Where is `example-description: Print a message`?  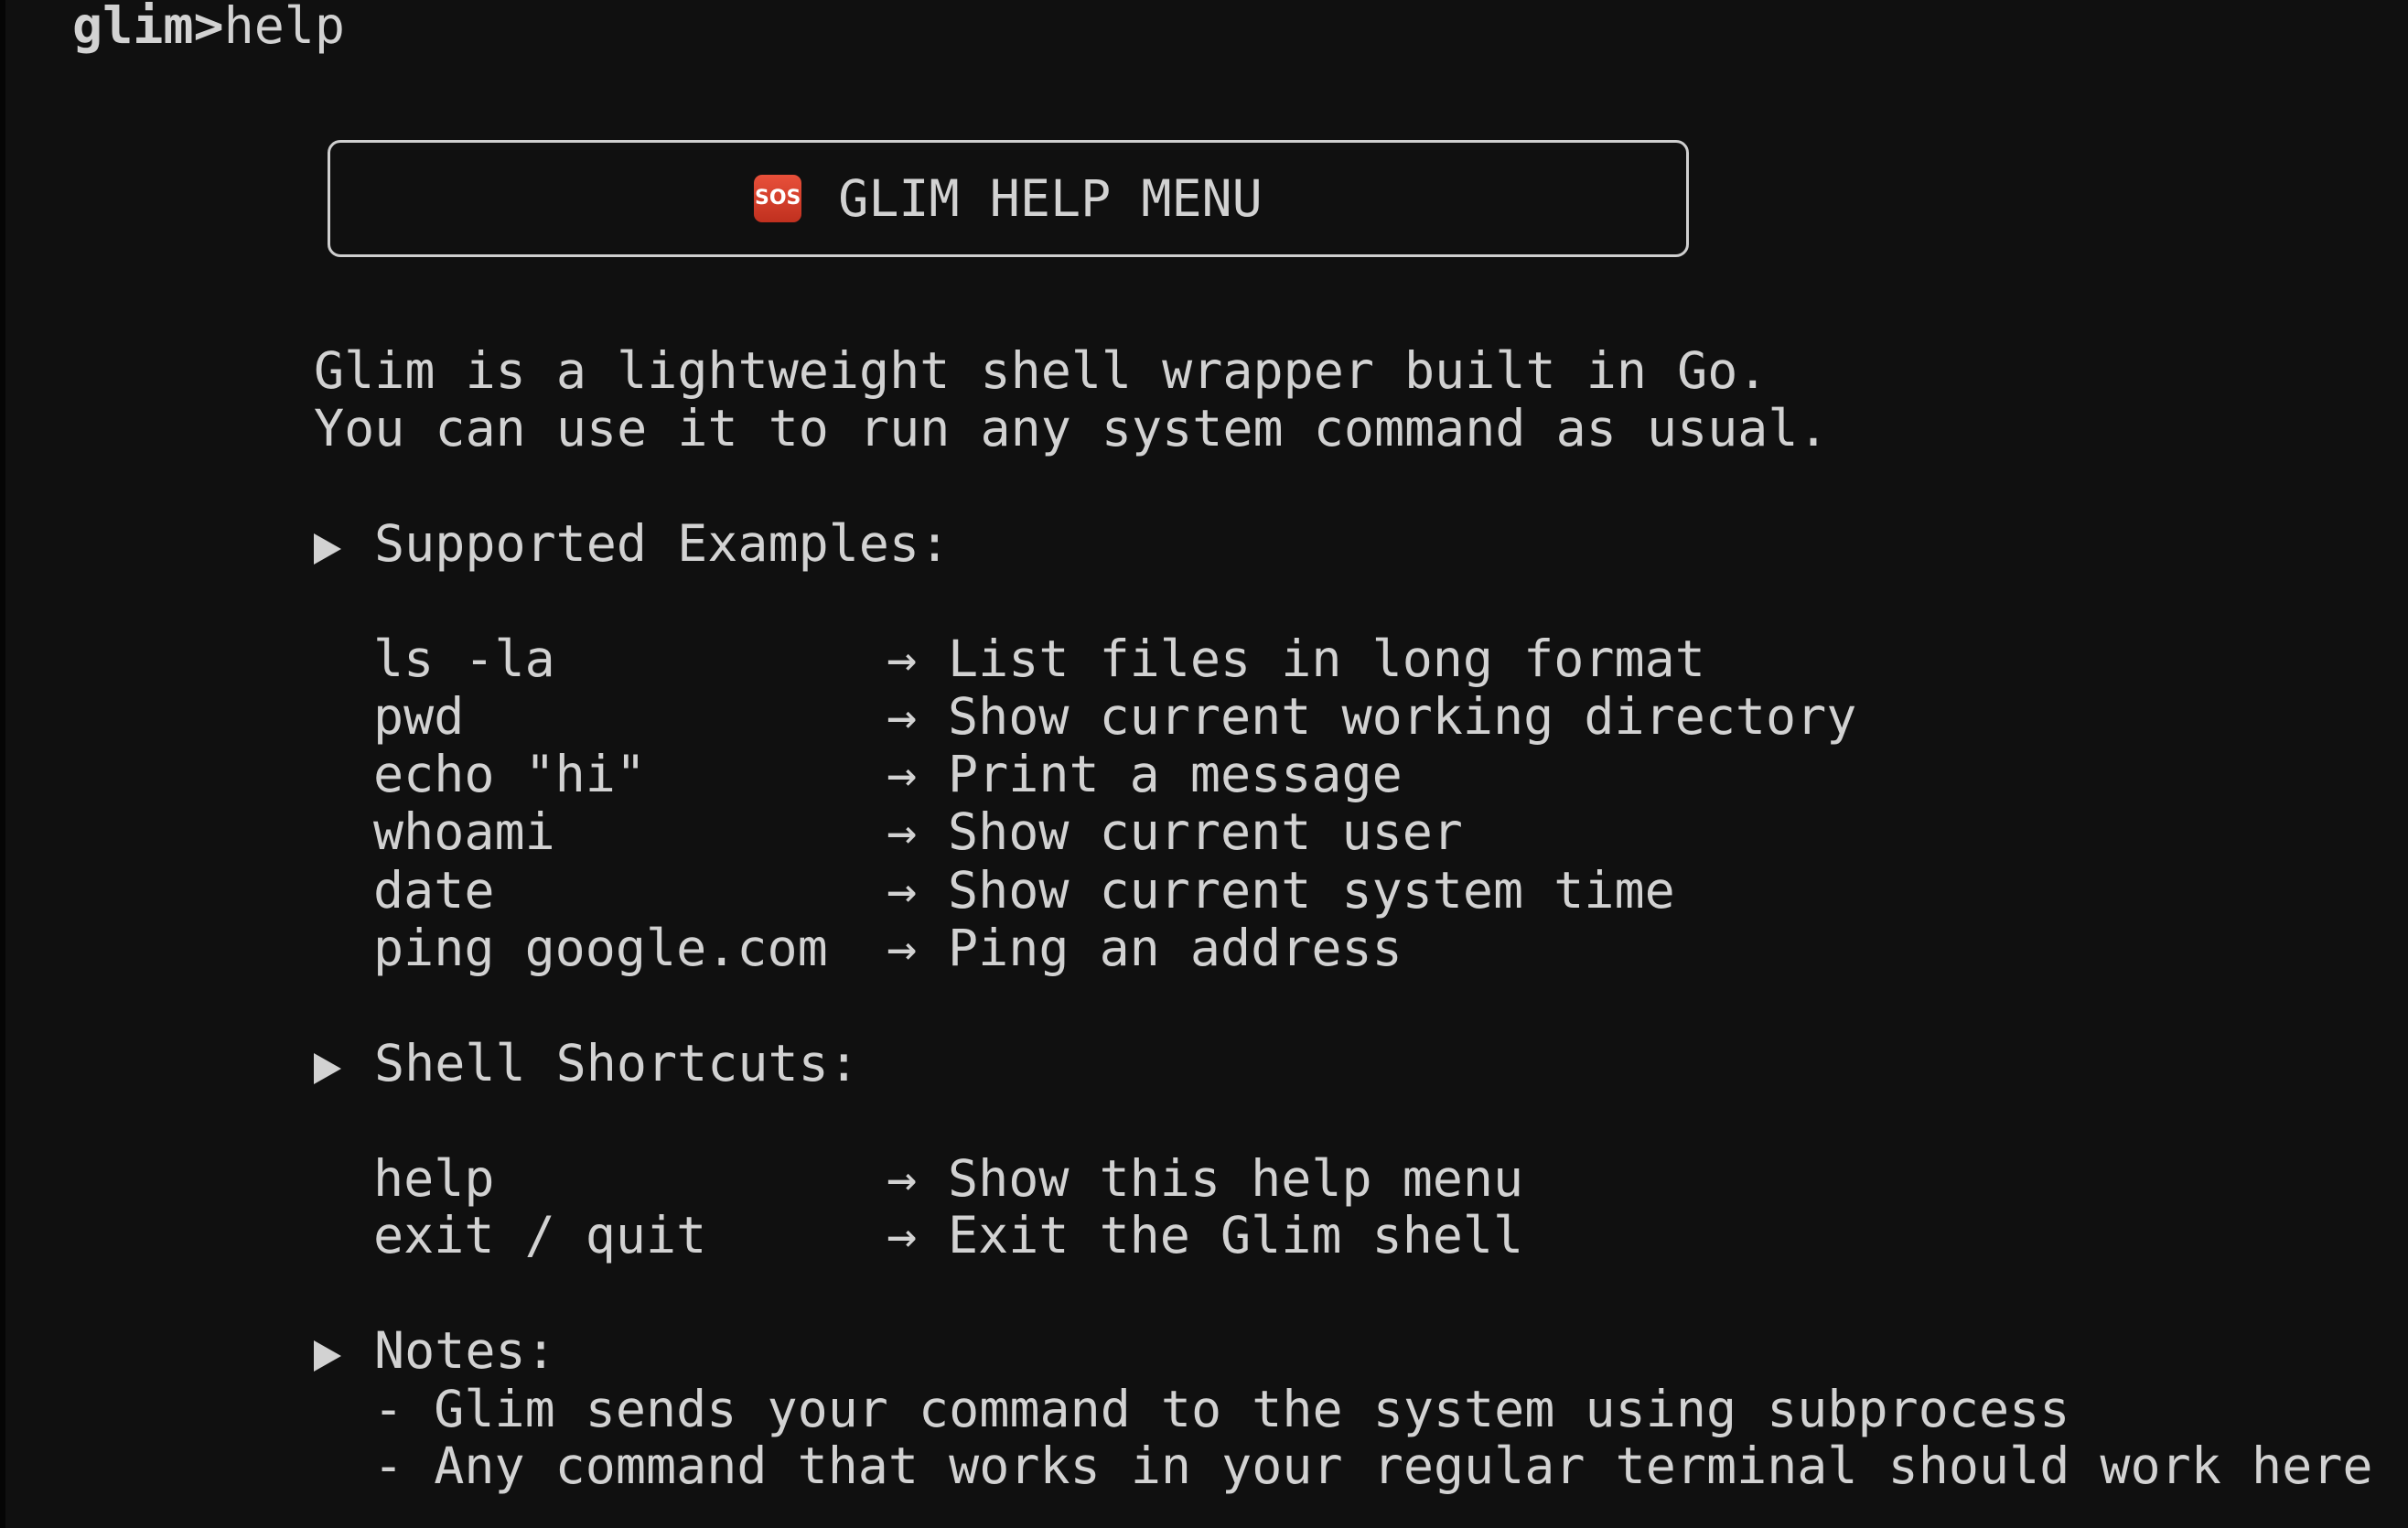
example-description: Print a message is located at coordinates (1175, 774).